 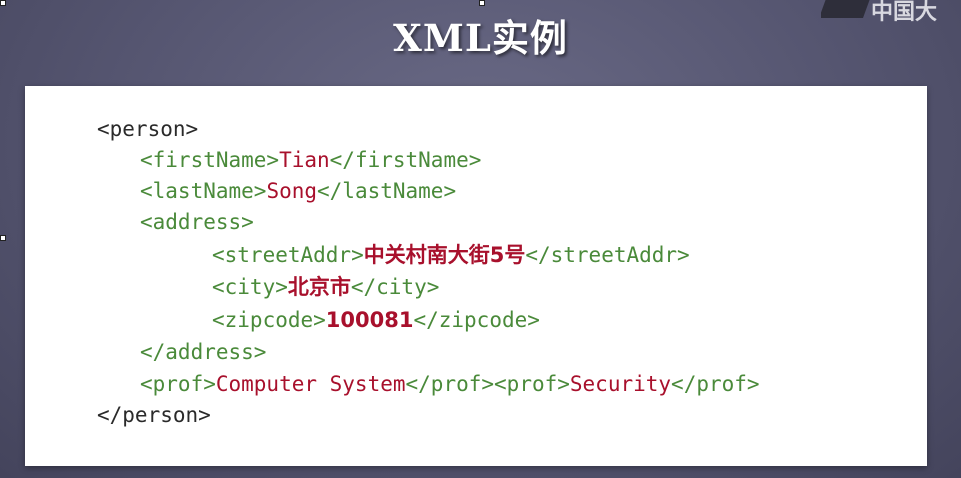 I want to click on xml-tag: </person>, so click(x=154, y=415).